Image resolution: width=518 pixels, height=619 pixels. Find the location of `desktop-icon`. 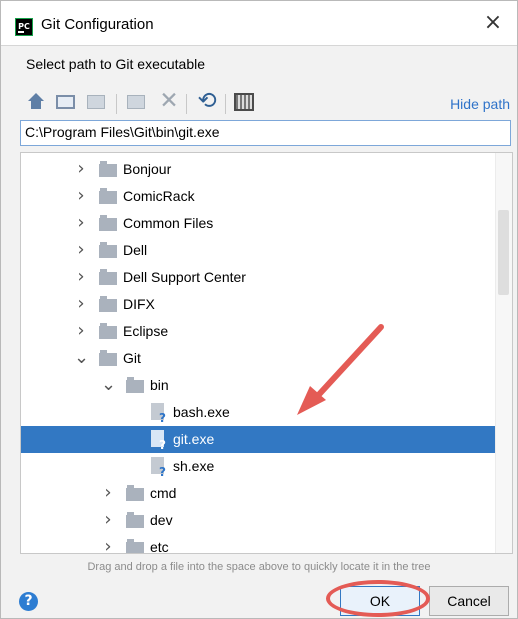

desktop-icon is located at coordinates (65, 102).